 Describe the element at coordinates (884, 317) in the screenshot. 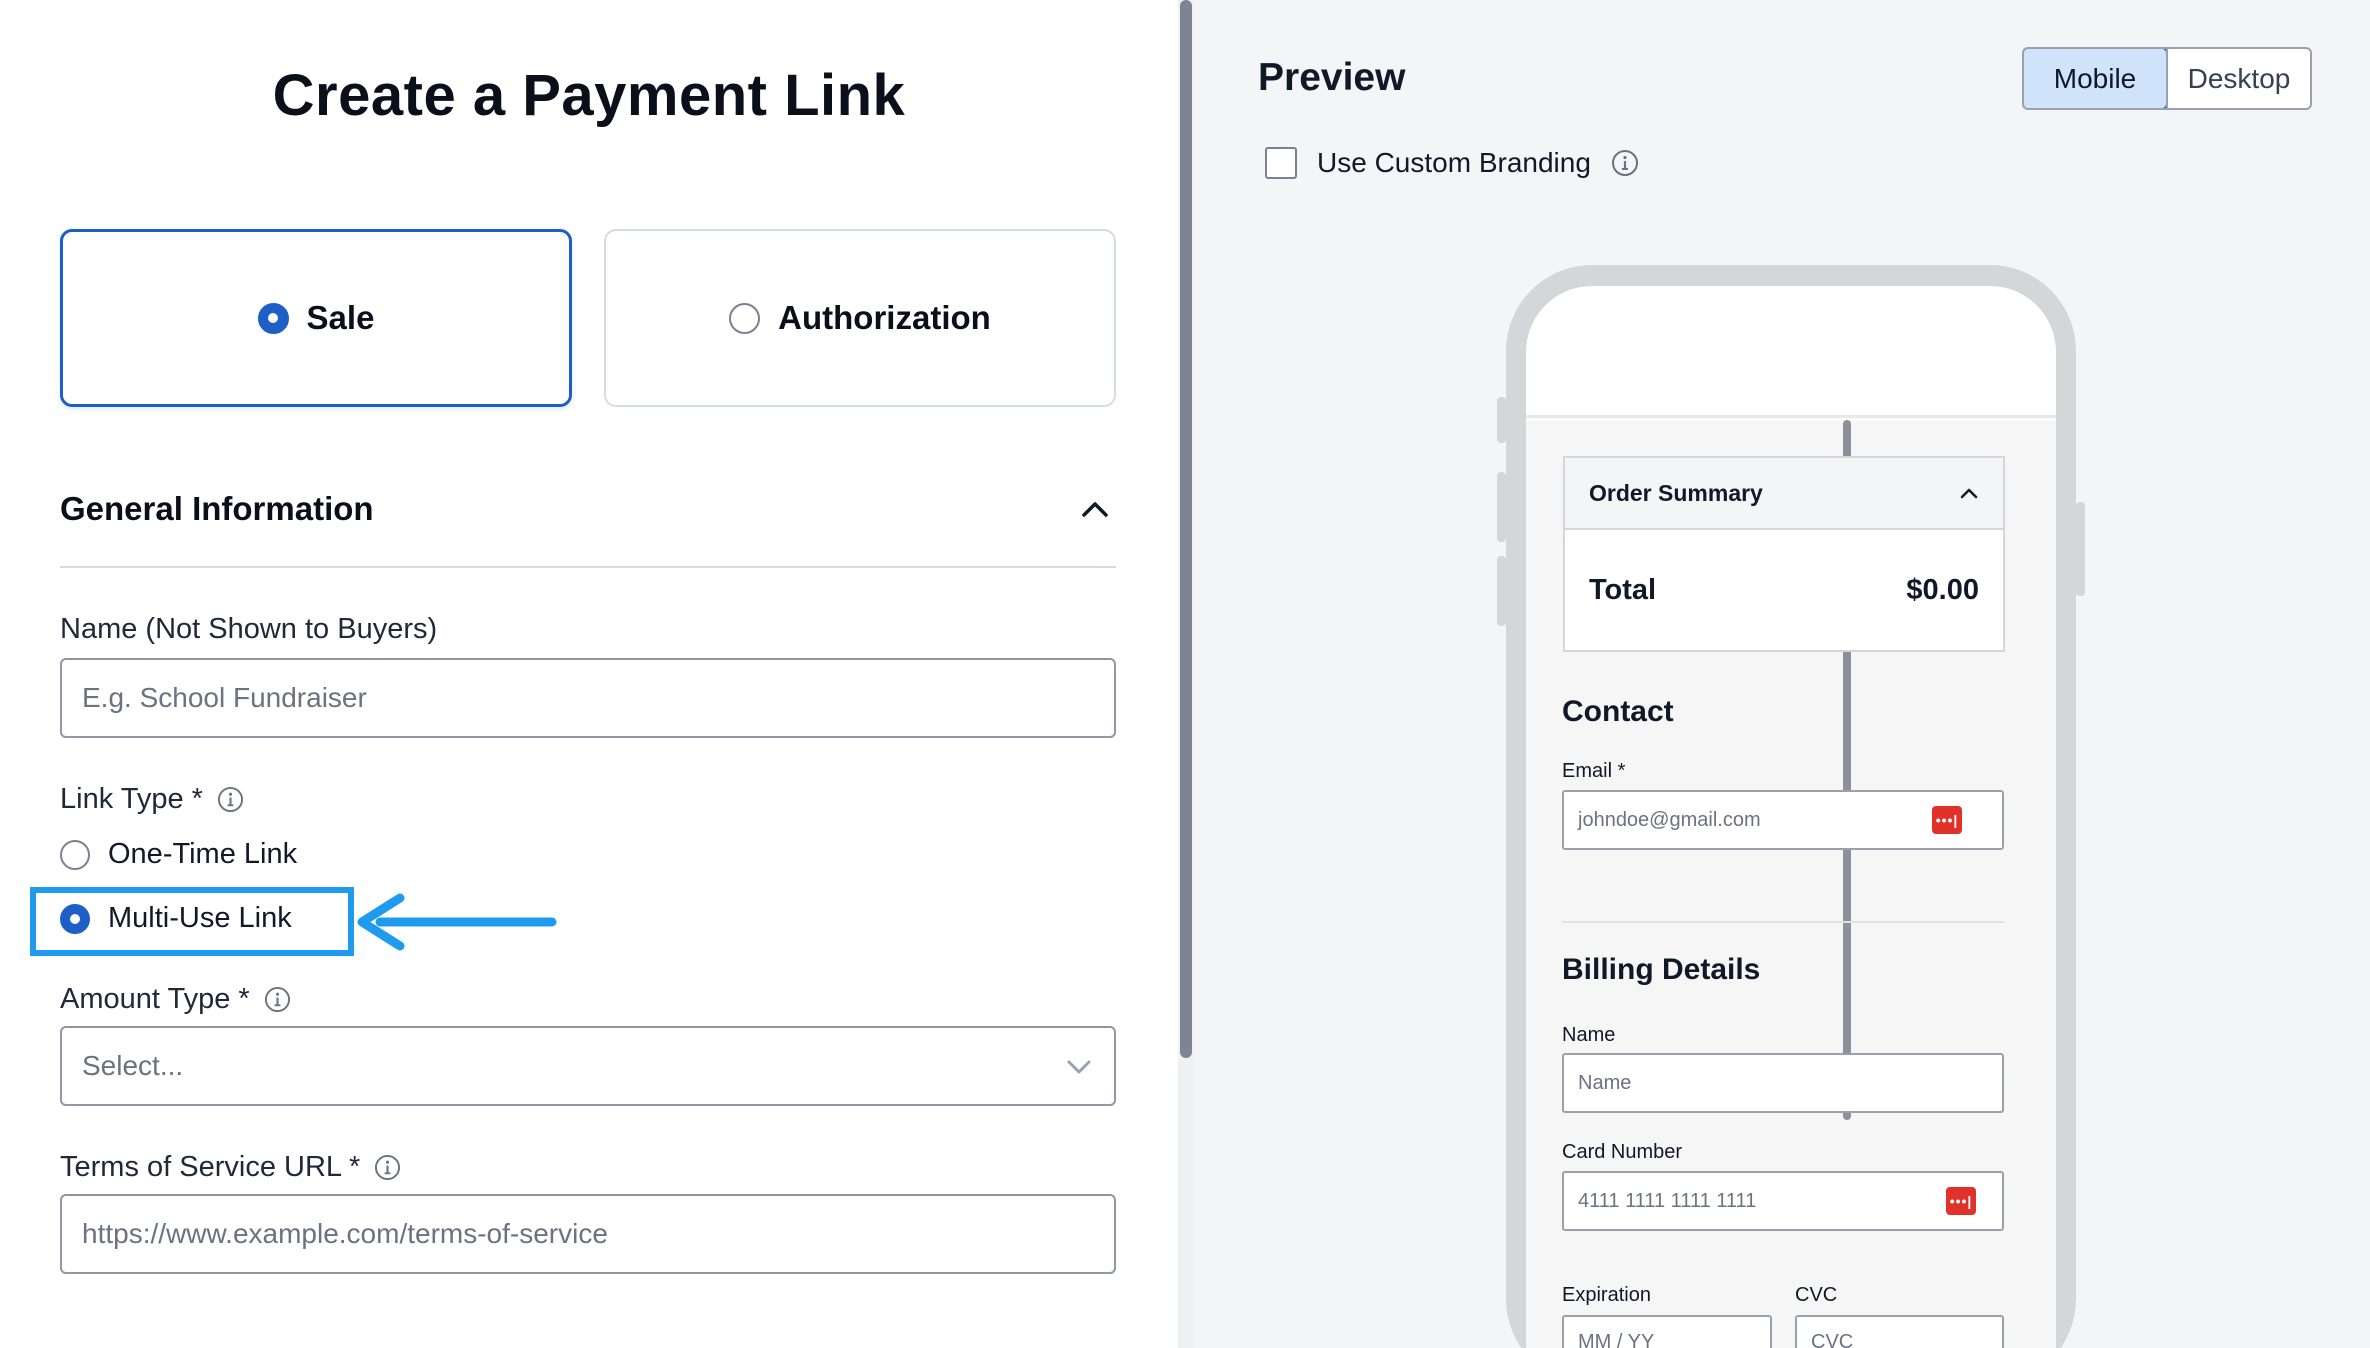

I see `authorization-label: Authorization` at that location.